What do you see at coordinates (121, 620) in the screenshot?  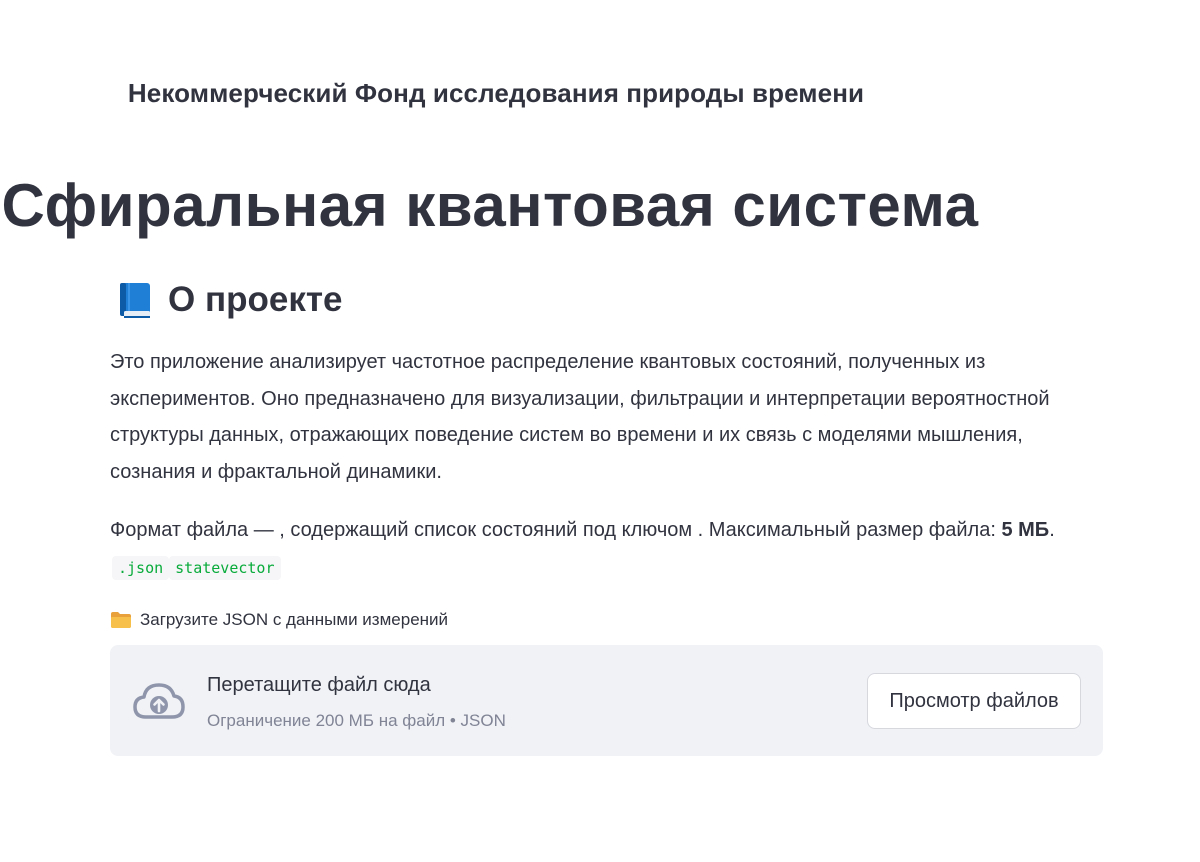 I see `folder-icon` at bounding box center [121, 620].